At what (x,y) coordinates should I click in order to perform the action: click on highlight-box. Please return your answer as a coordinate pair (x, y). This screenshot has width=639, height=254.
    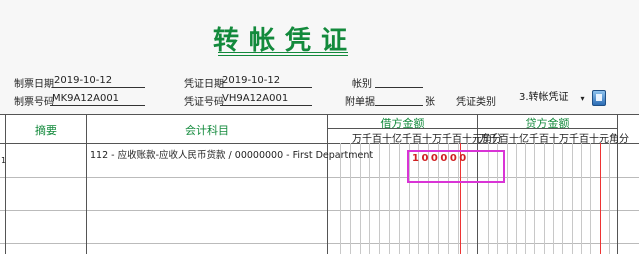
    Looking at the image, I should click on (456, 166).